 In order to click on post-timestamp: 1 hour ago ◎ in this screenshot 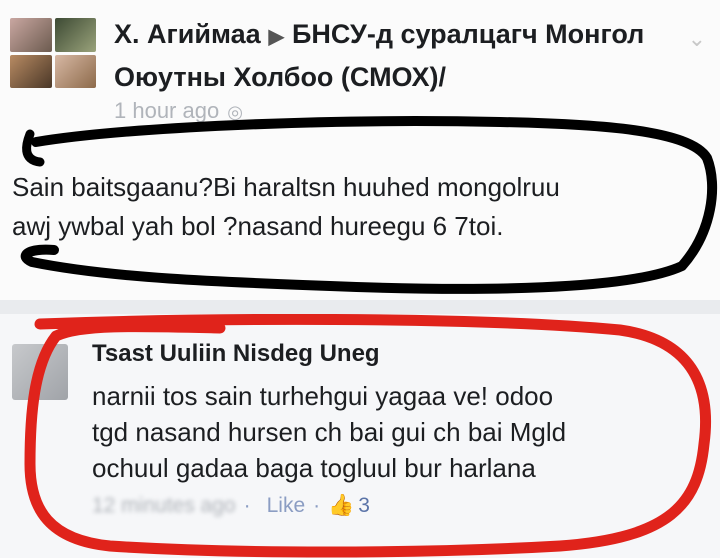, I will do `click(178, 111)`.